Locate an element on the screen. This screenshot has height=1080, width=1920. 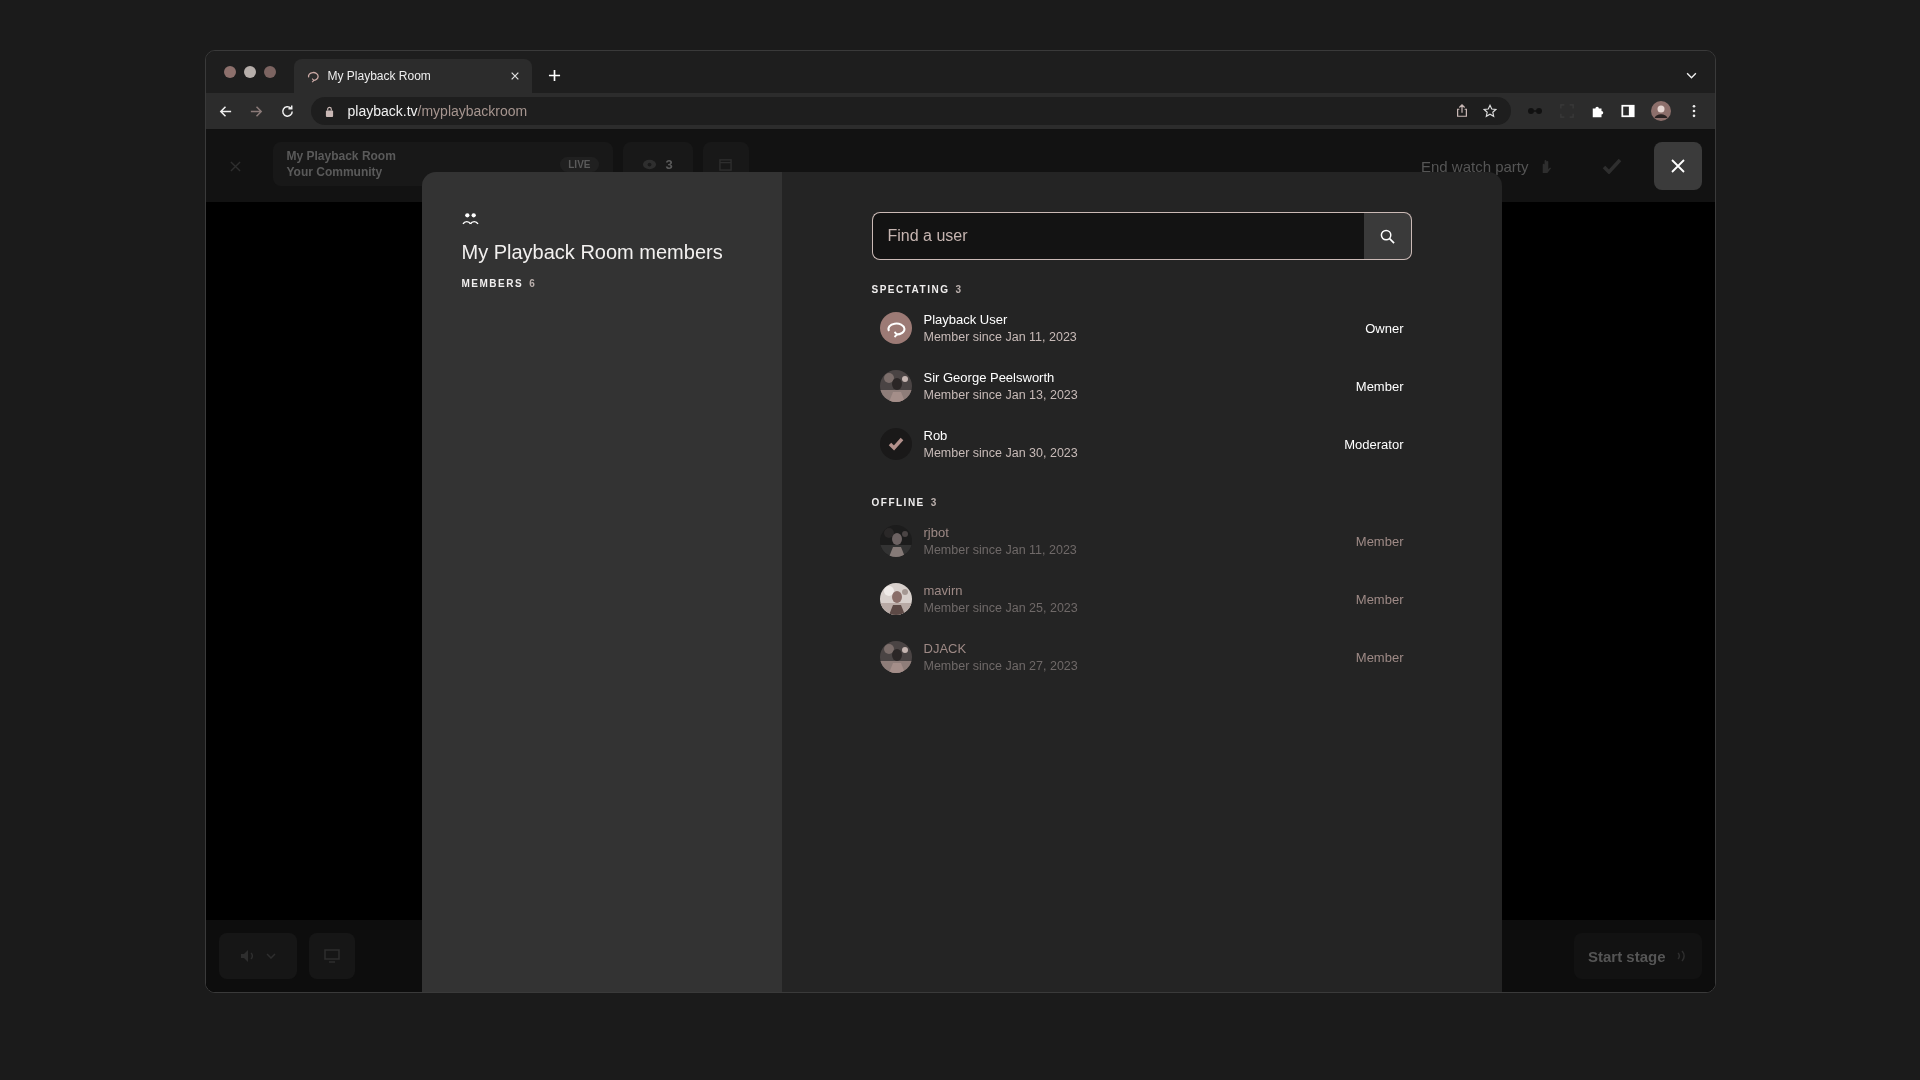
member-since: Member since Jan 27, 2023 is located at coordinates (1001, 666).